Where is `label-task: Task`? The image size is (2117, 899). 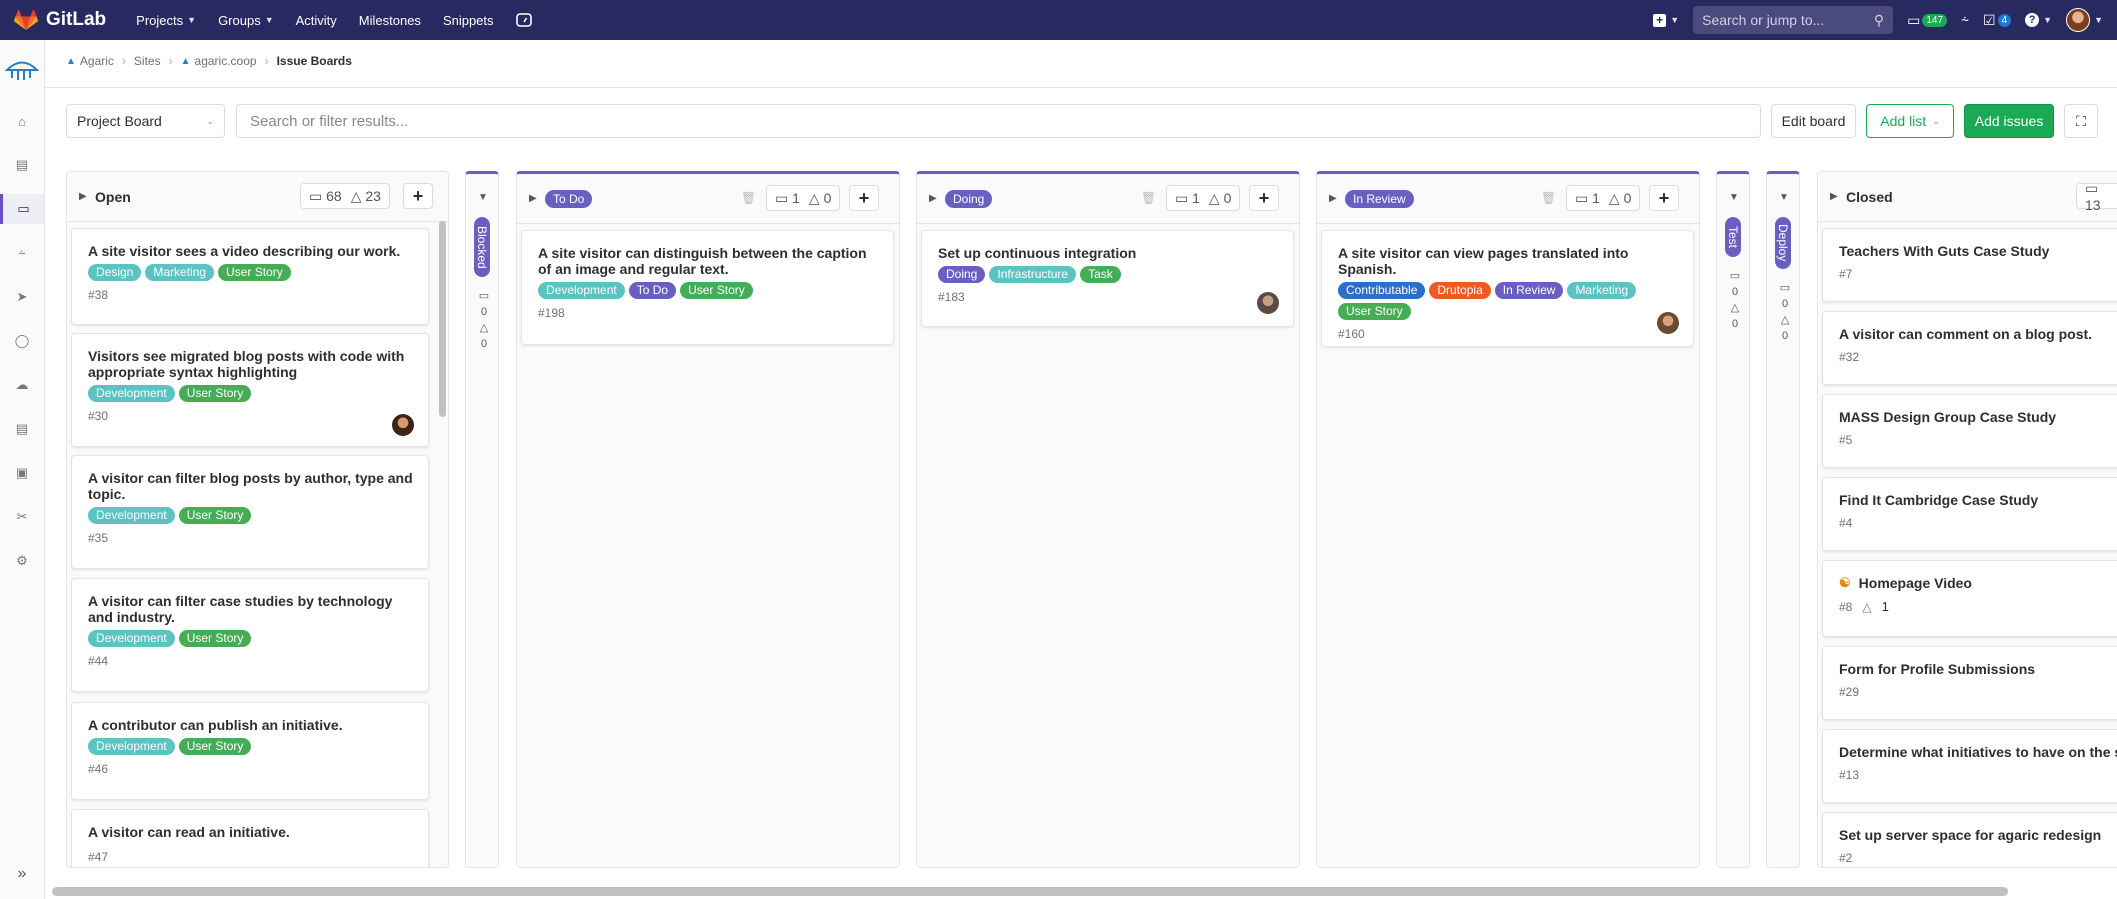
label-task: Task is located at coordinates (1100, 274).